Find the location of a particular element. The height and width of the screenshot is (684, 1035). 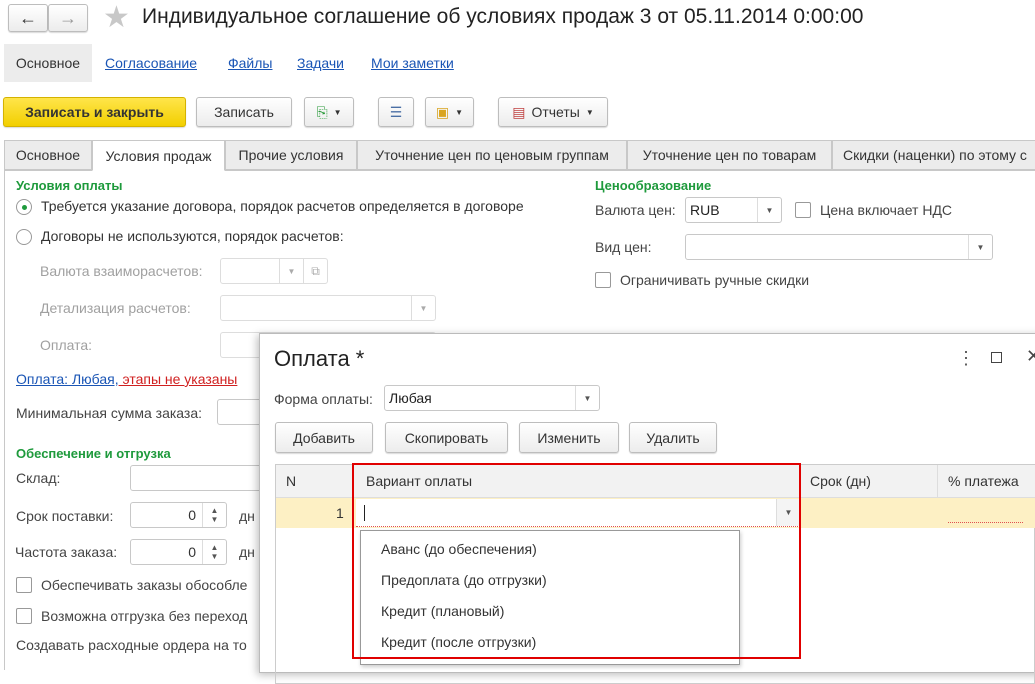

nav-files: Файлы is located at coordinates (250, 63).